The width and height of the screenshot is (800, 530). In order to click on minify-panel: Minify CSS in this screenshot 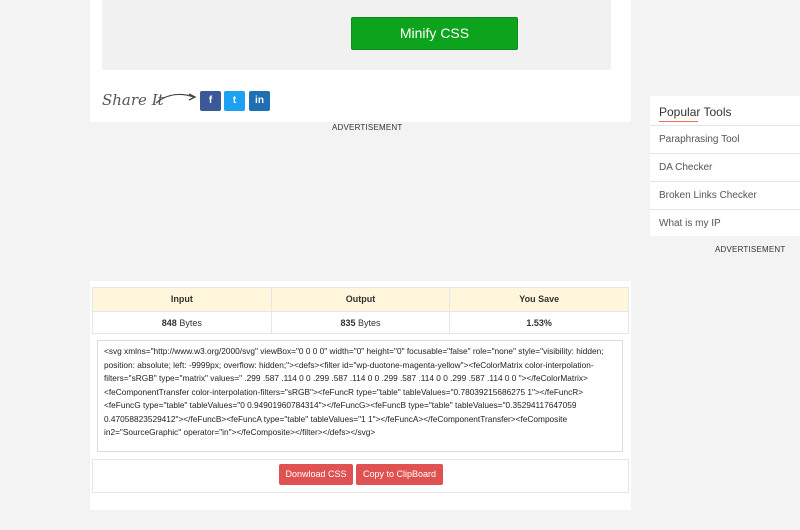, I will do `click(356, 35)`.